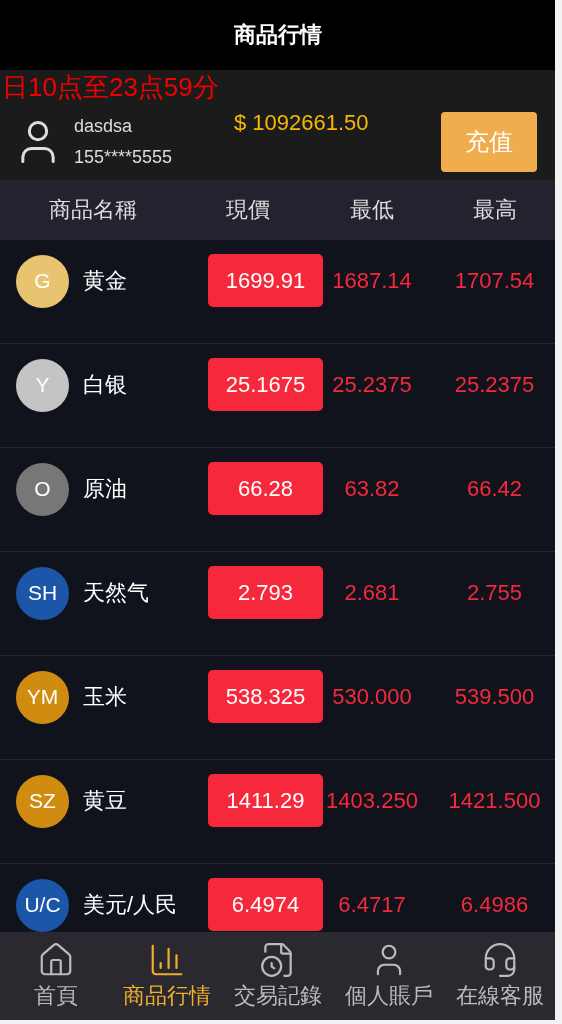 The image size is (562, 1024). I want to click on low-price: 6.4717, so click(372, 905).